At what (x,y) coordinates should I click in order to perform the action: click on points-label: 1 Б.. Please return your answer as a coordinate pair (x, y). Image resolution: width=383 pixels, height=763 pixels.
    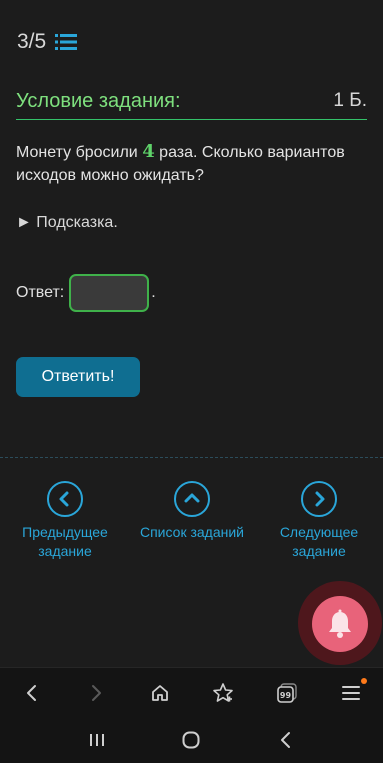
    Looking at the image, I should click on (350, 100).